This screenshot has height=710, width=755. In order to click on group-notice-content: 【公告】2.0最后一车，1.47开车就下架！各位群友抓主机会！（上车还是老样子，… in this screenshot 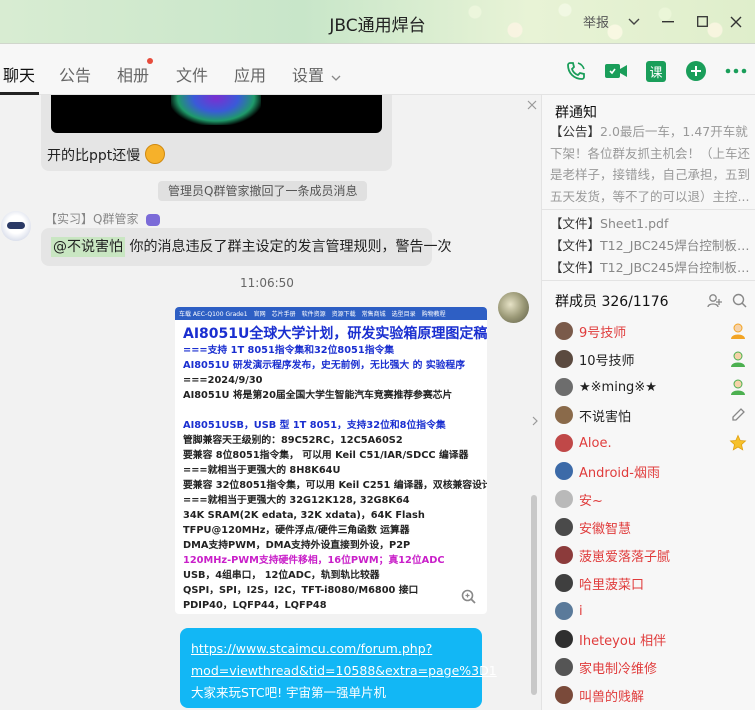, I will do `click(650, 164)`.